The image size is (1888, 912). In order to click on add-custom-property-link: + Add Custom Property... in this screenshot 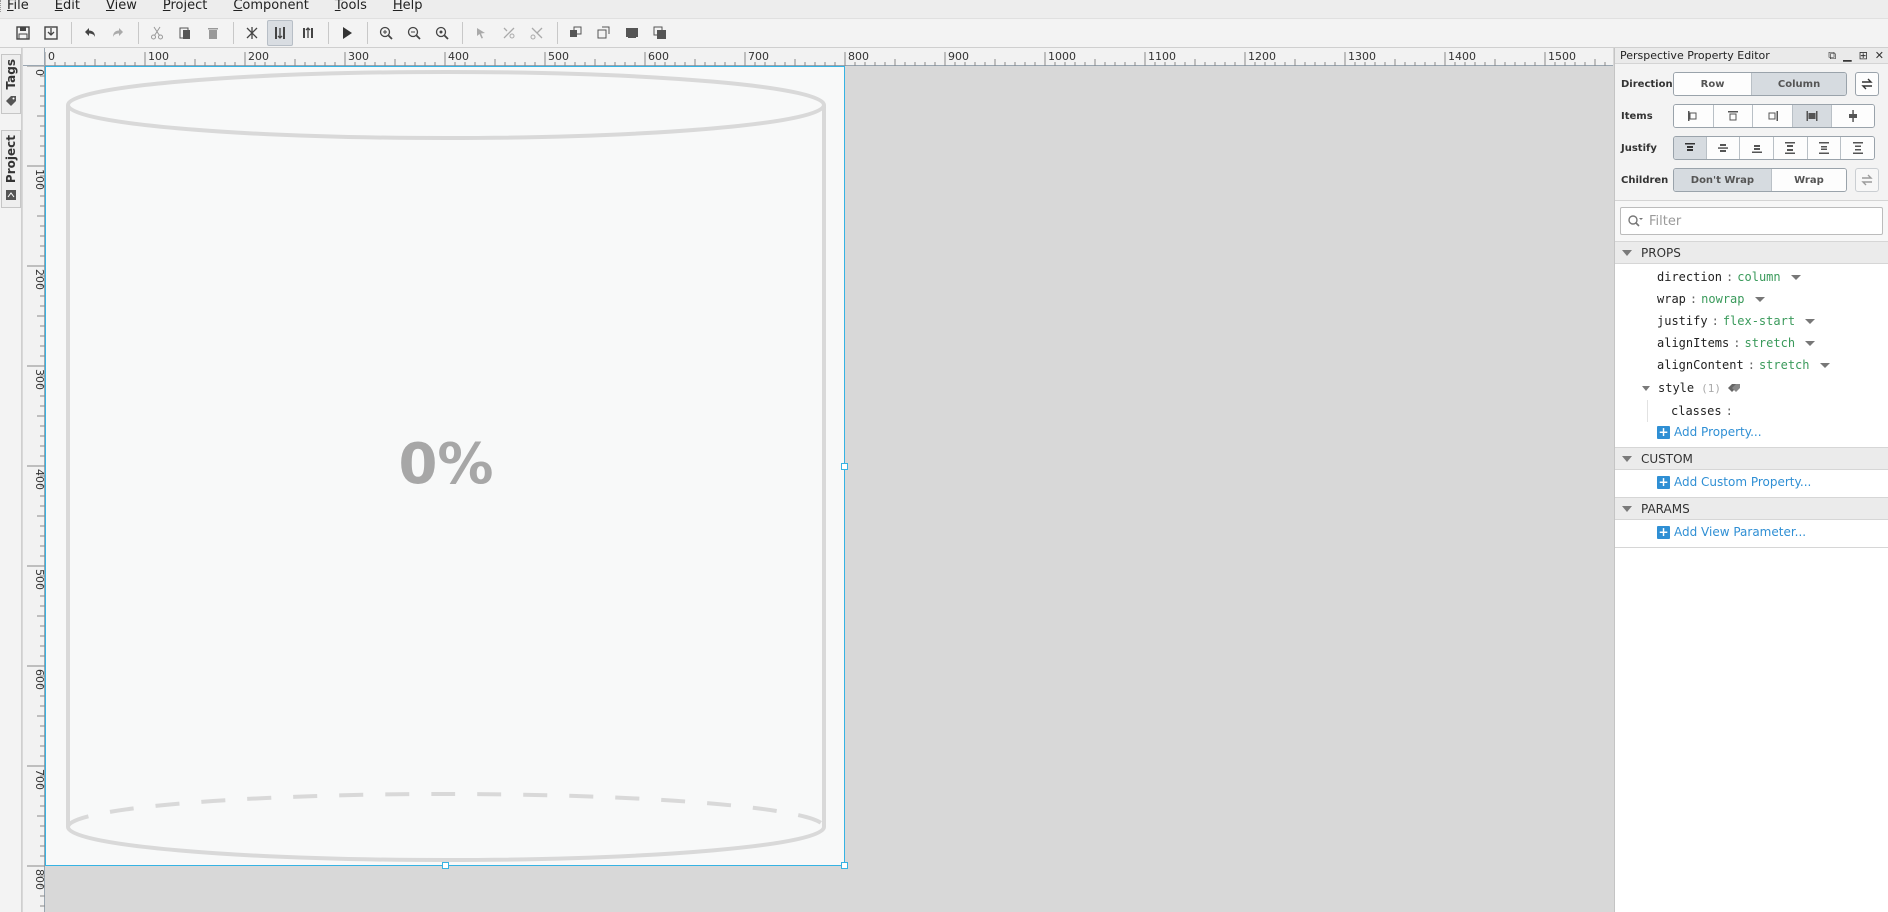, I will do `click(1751, 482)`.